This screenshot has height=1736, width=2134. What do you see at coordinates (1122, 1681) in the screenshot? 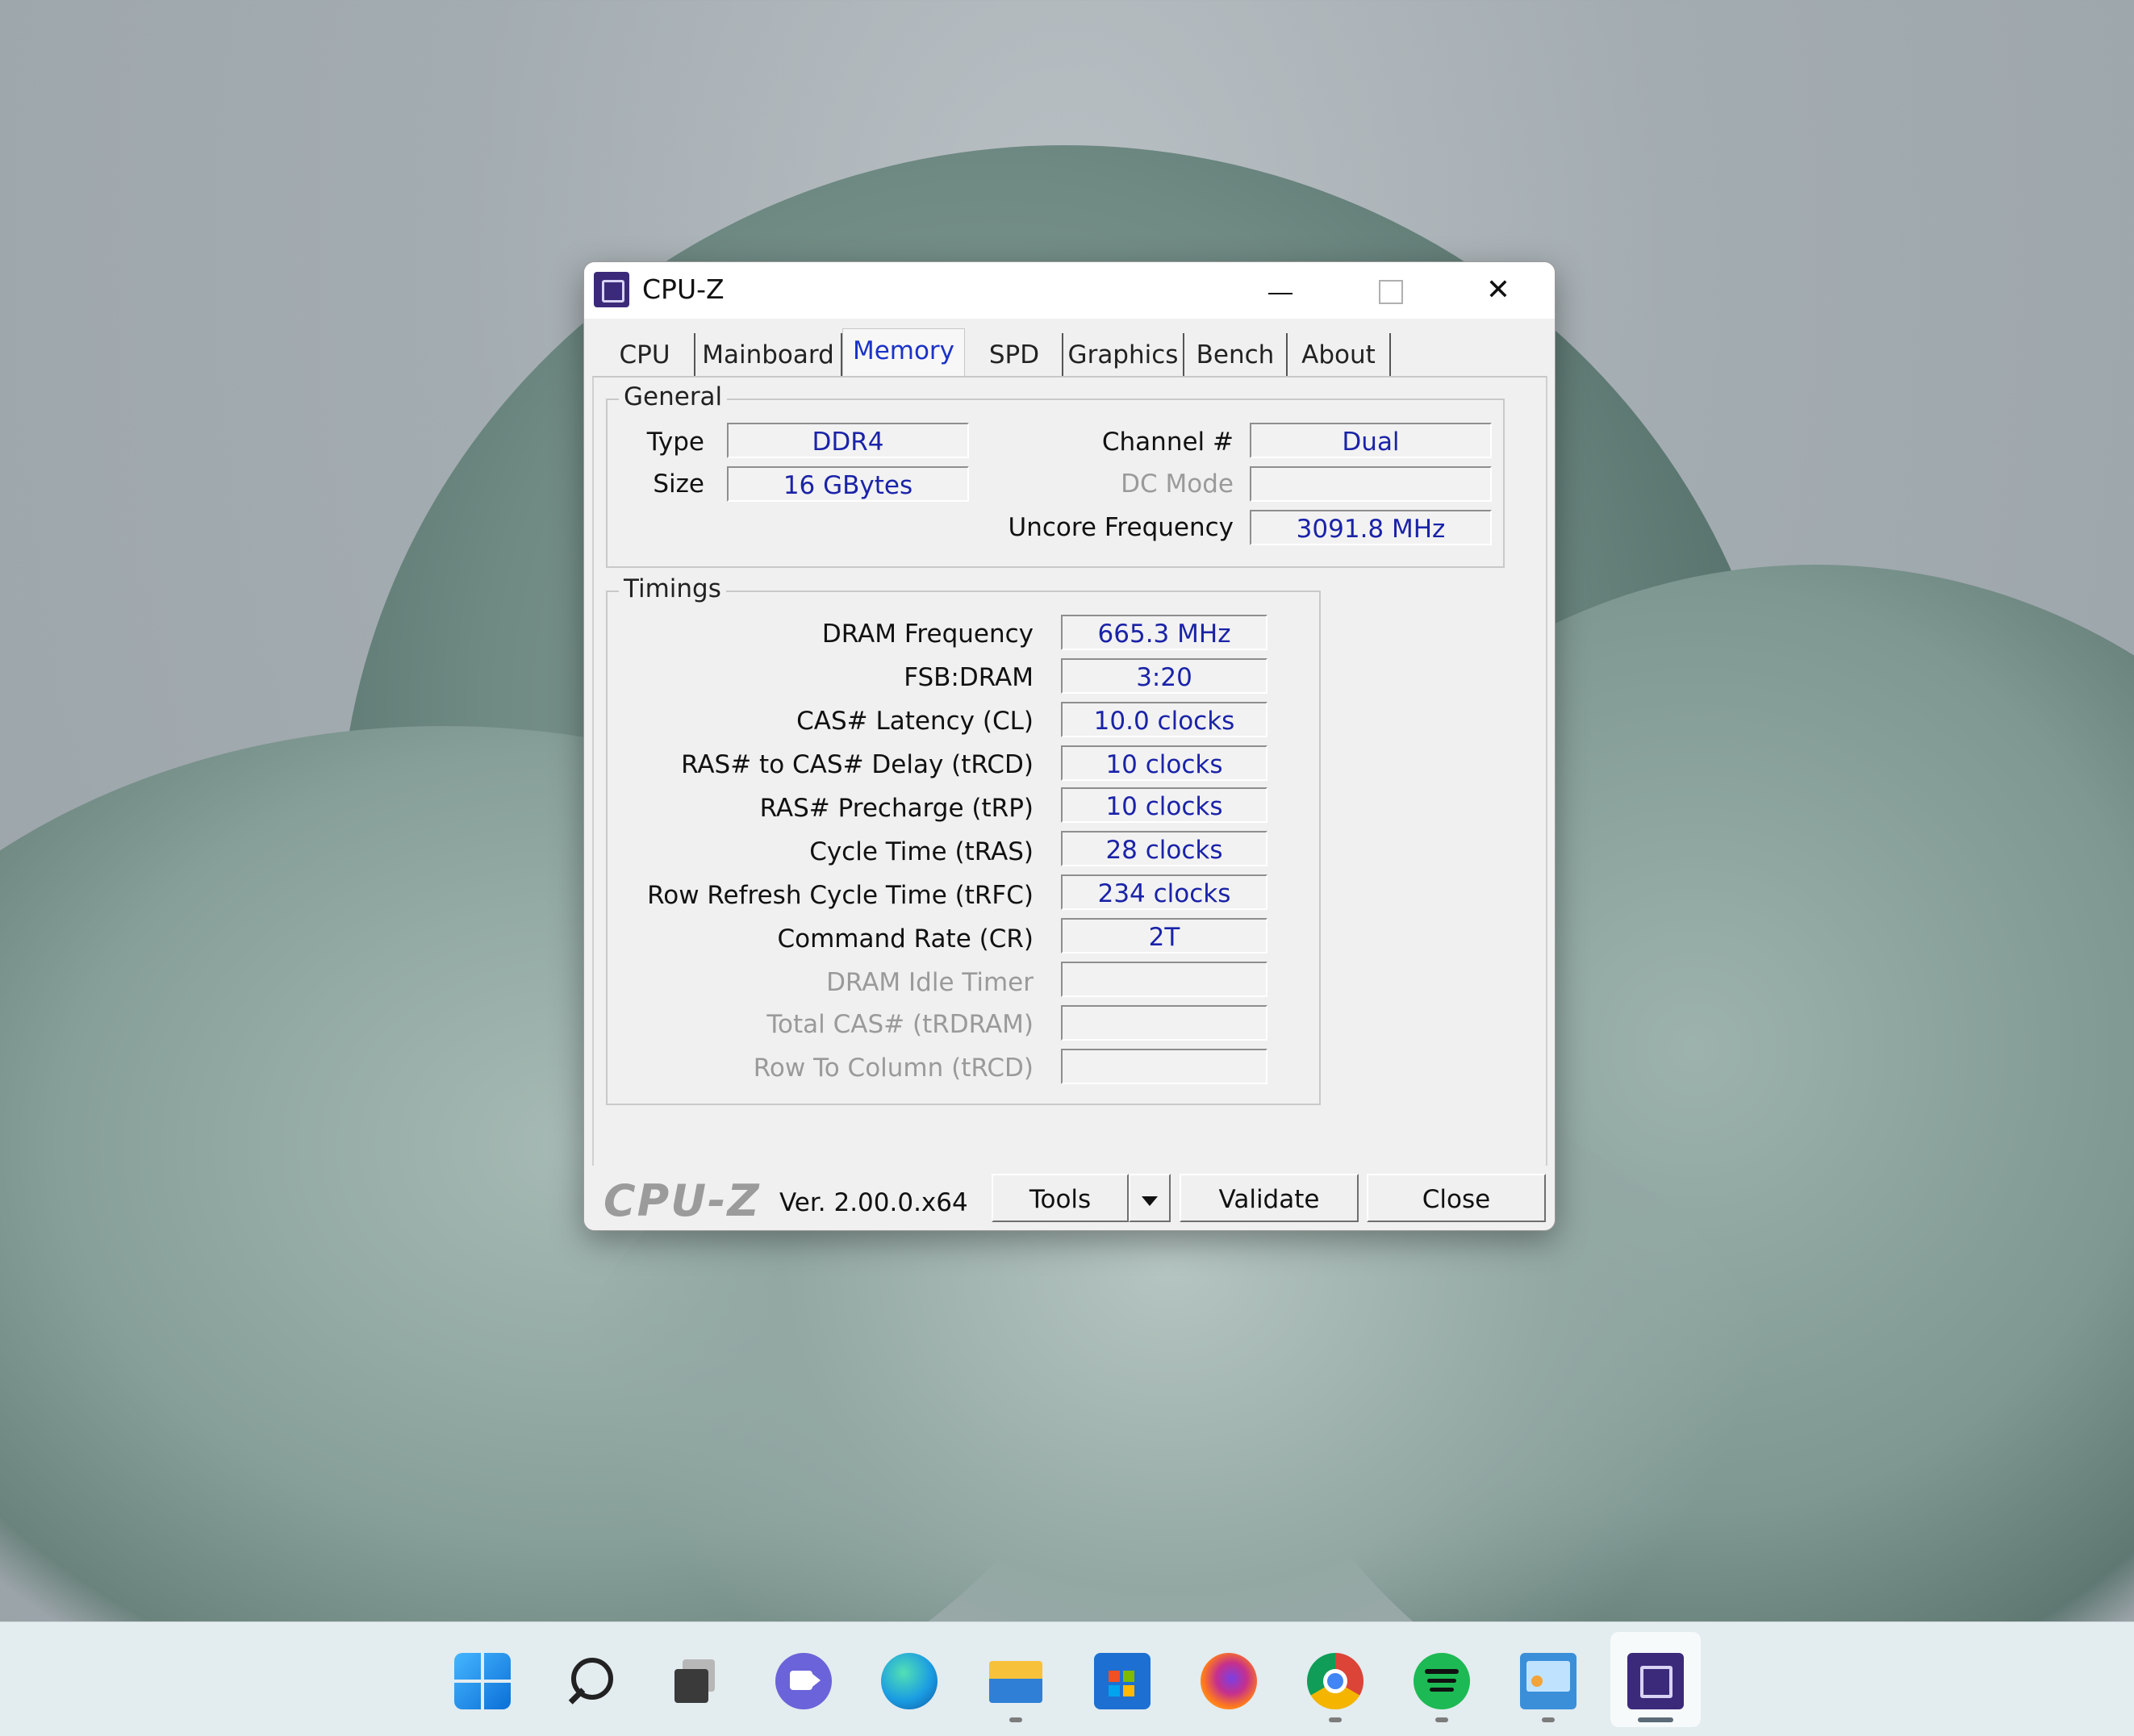
I see `microsoft-store-icon` at bounding box center [1122, 1681].